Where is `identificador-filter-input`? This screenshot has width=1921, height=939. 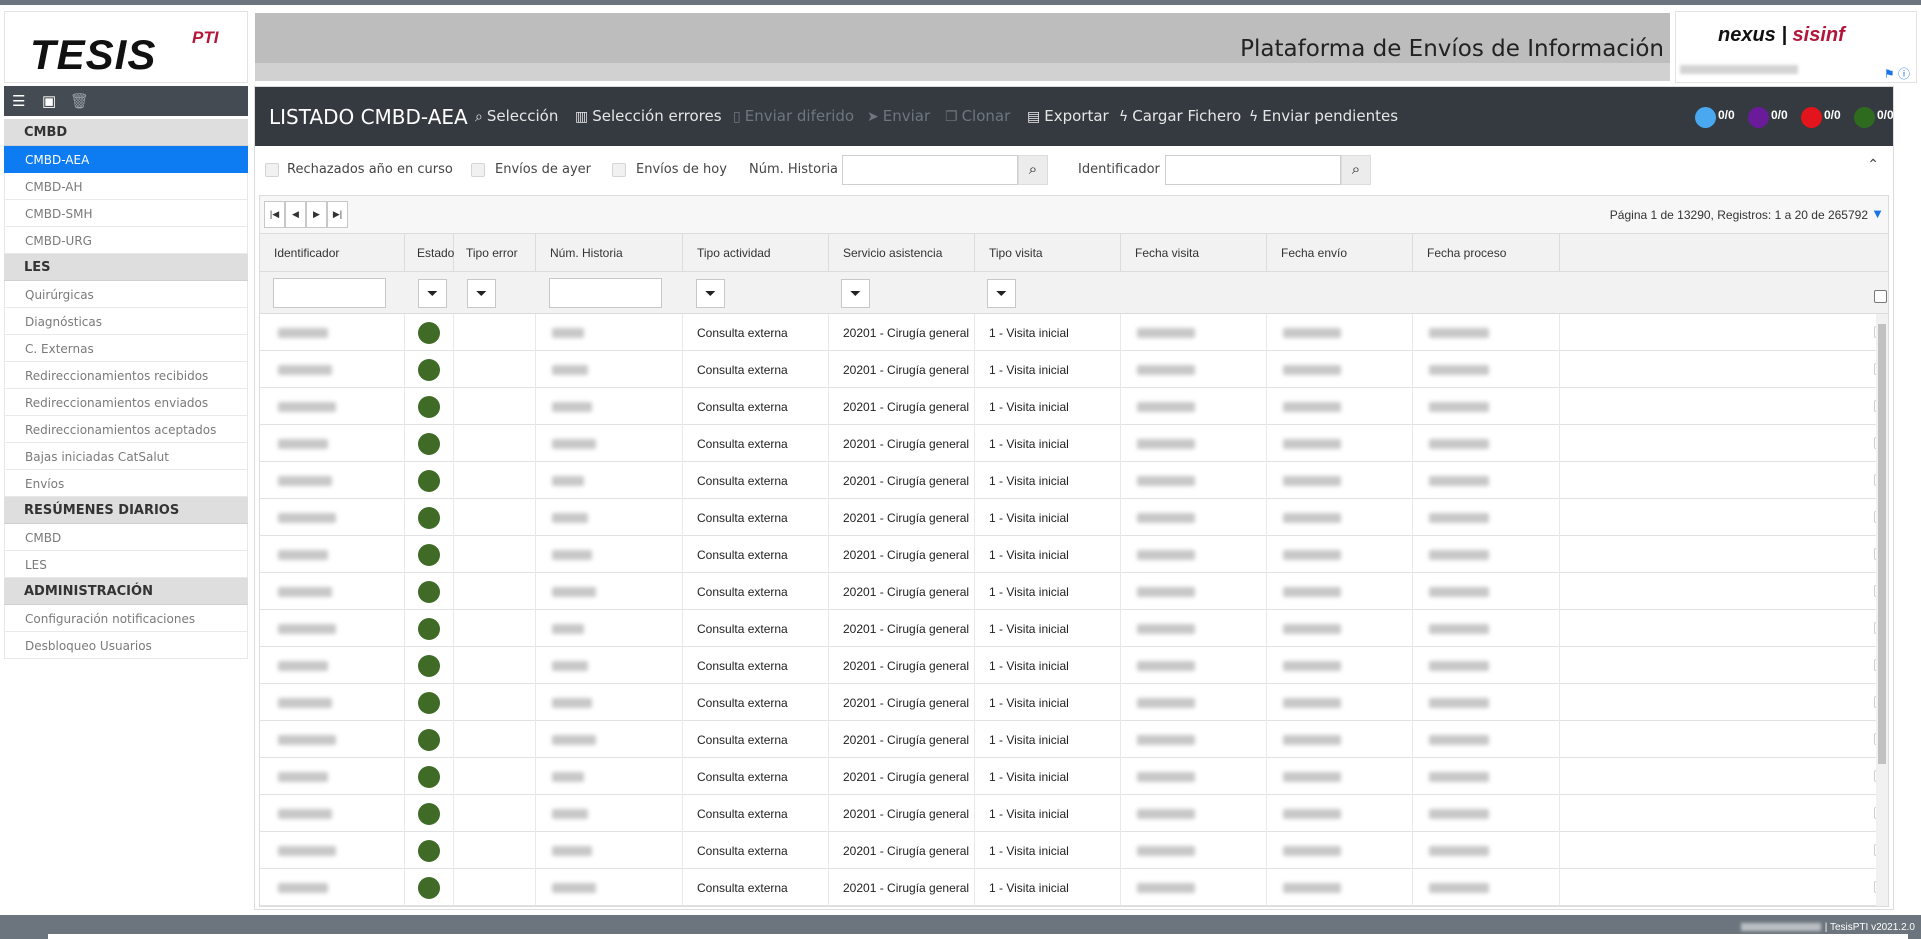
identificador-filter-input is located at coordinates (329, 293).